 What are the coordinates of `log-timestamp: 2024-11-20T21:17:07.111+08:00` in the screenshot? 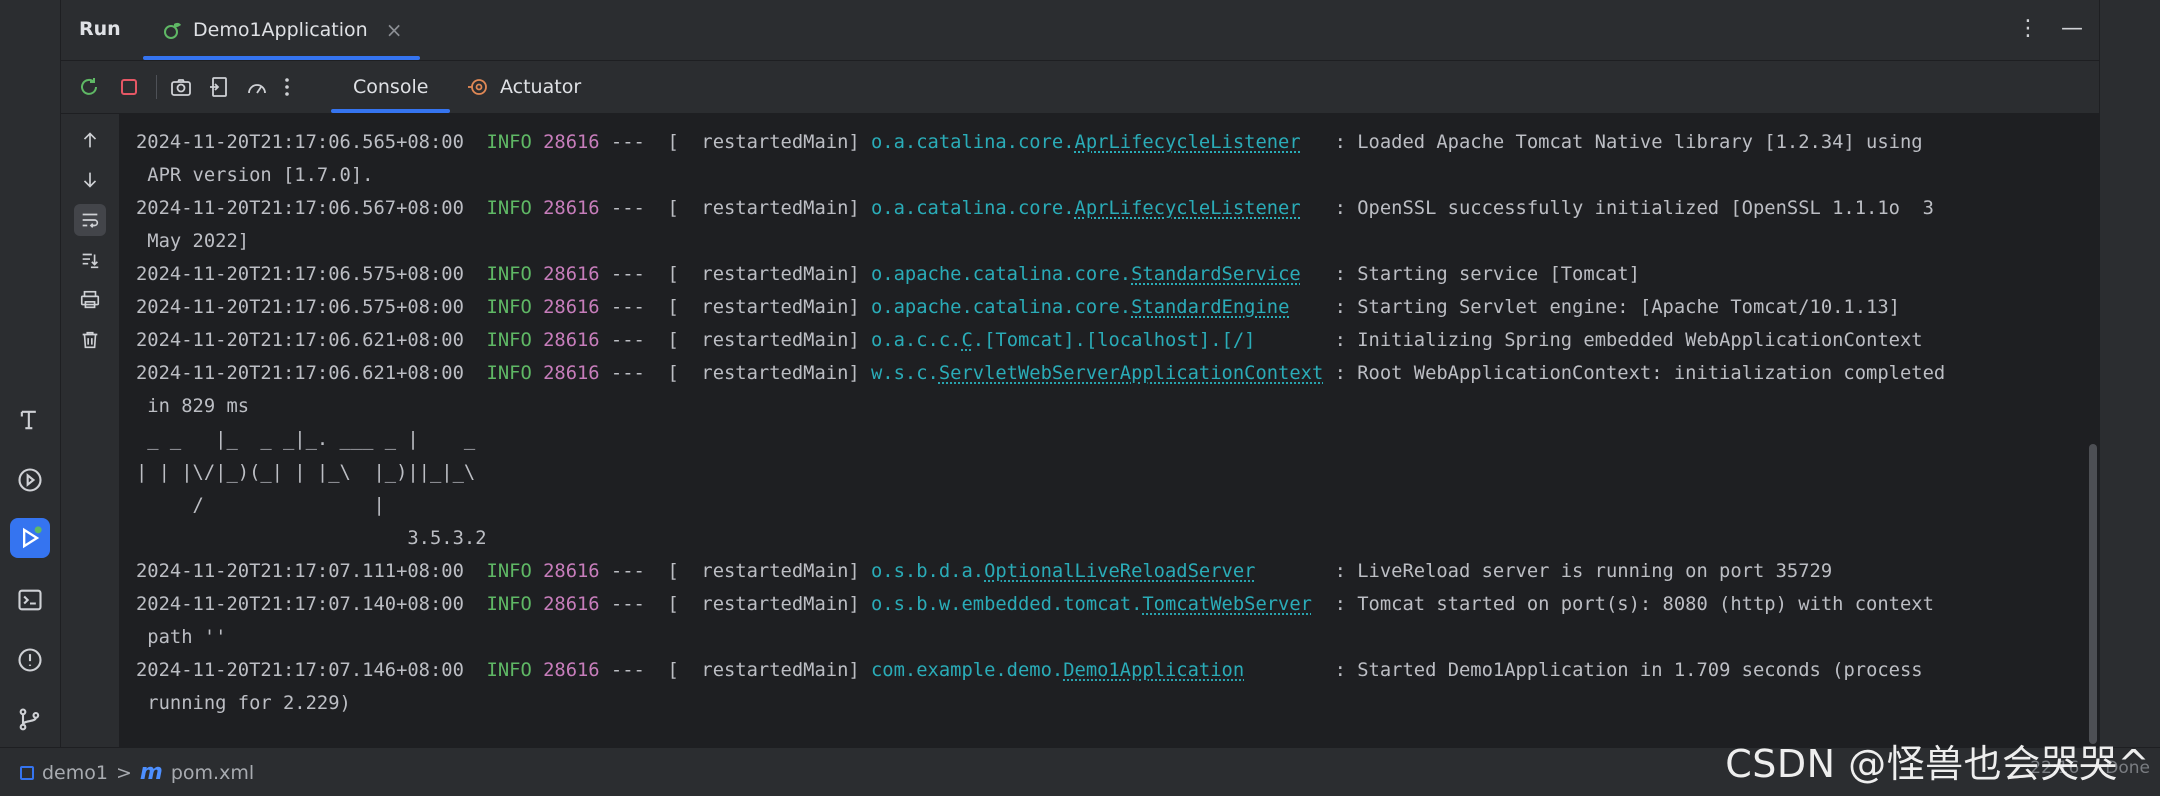 It's located at (311, 571).